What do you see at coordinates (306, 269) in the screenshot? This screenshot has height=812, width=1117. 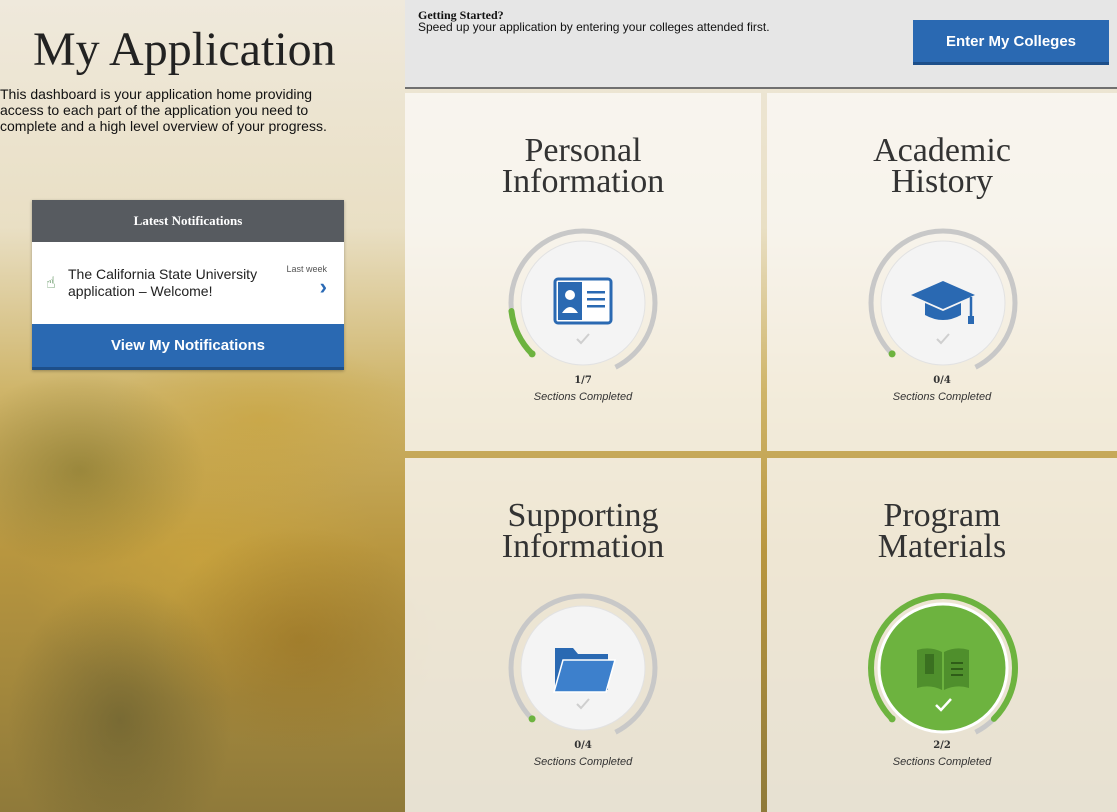 I see `notification-time: Last week` at bounding box center [306, 269].